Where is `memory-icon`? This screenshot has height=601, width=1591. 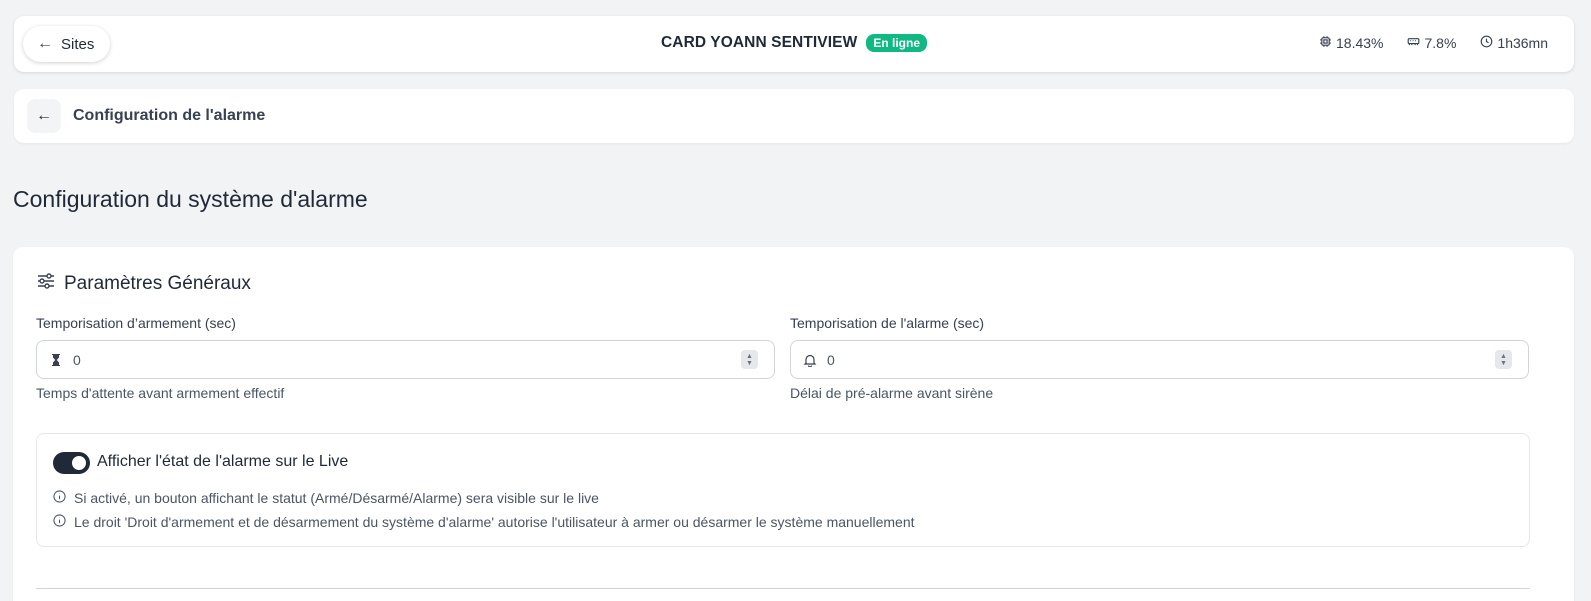 memory-icon is located at coordinates (1413, 43).